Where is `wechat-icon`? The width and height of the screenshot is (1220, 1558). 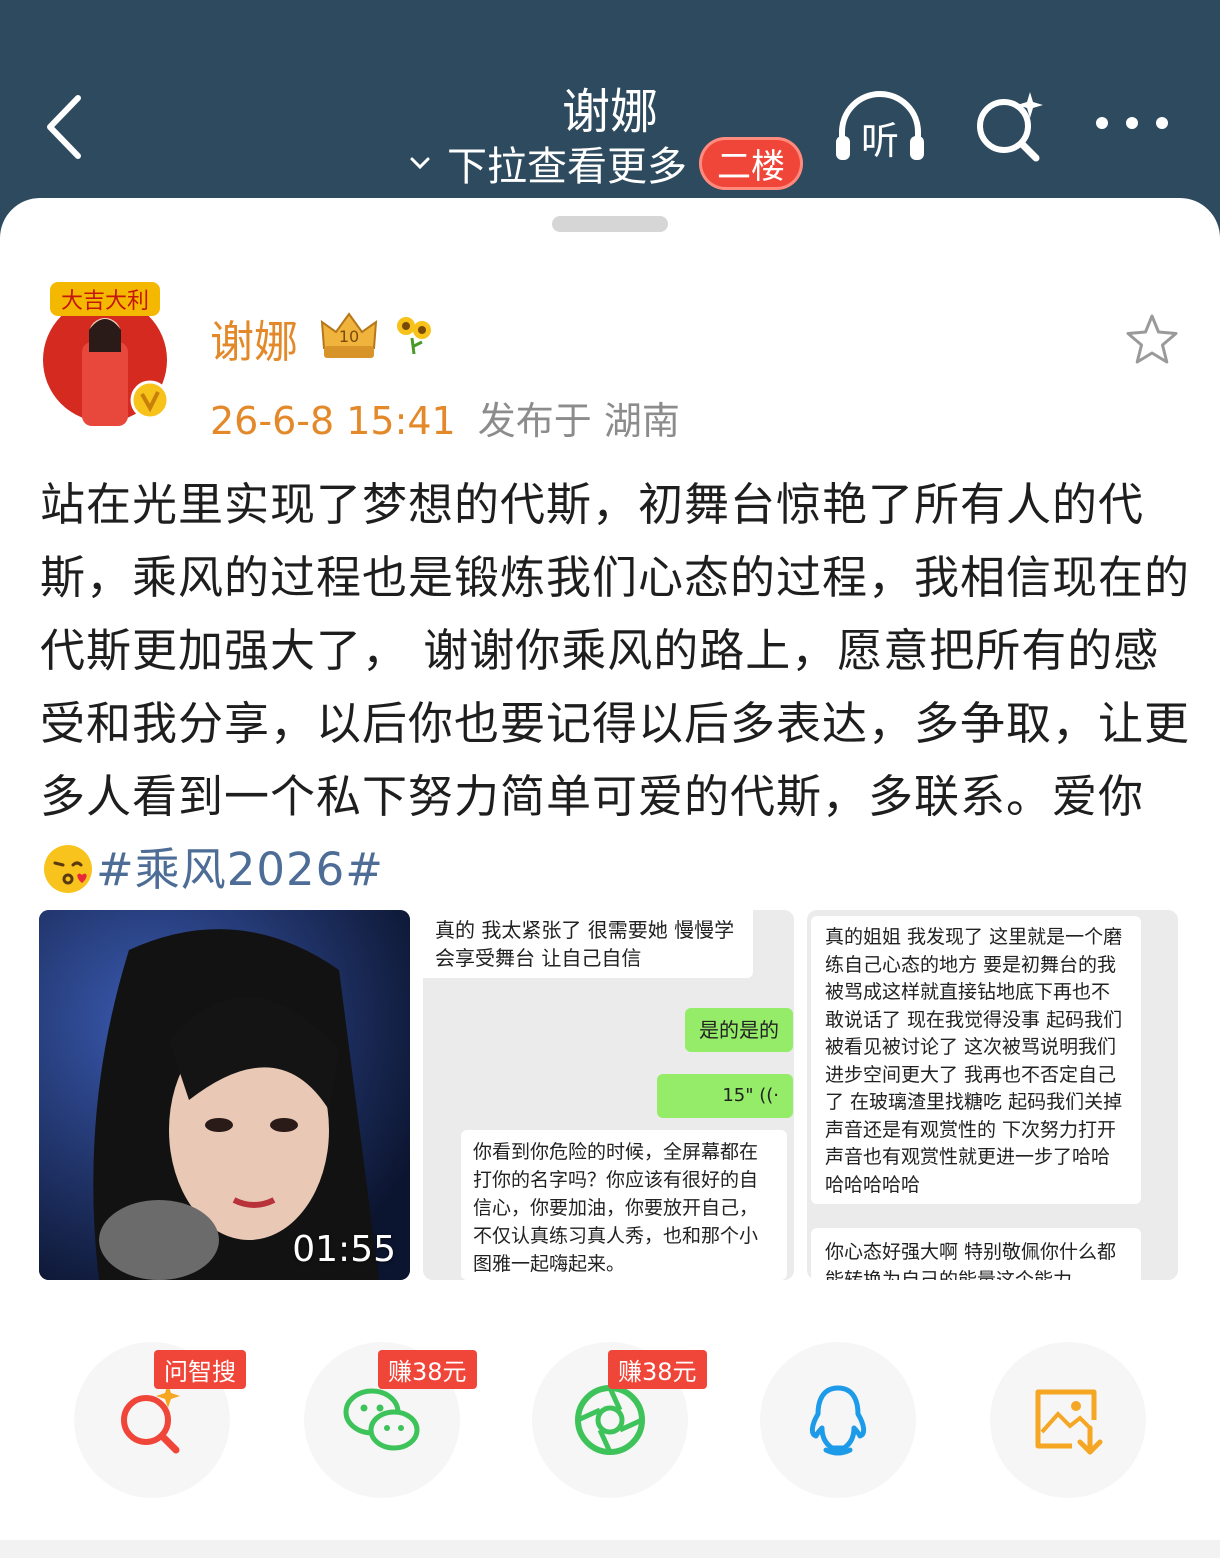
wechat-icon is located at coordinates (381, 1419).